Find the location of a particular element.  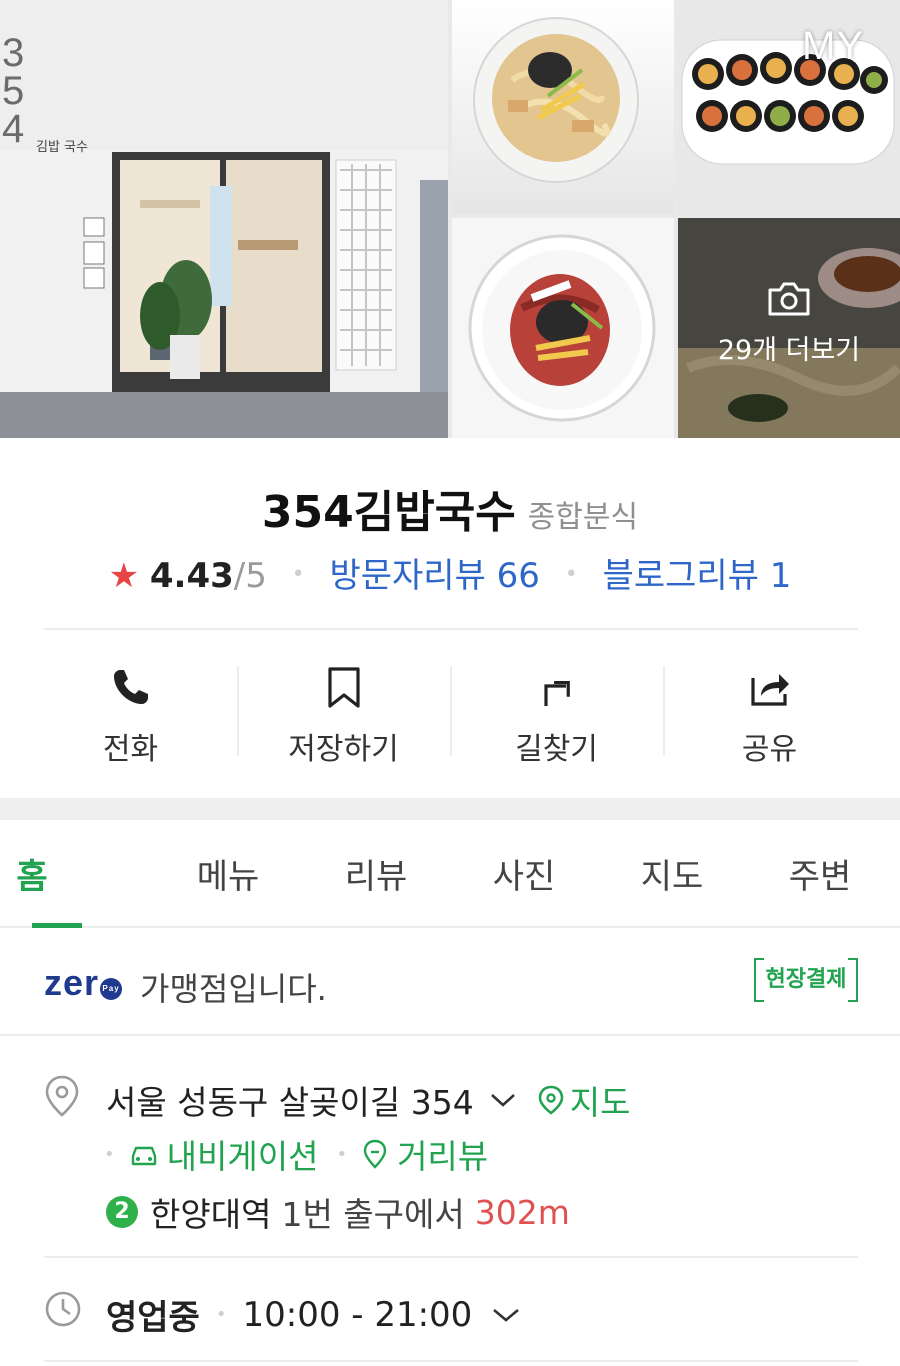

station-exit: 1번 출구에서 is located at coordinates (373, 1214).